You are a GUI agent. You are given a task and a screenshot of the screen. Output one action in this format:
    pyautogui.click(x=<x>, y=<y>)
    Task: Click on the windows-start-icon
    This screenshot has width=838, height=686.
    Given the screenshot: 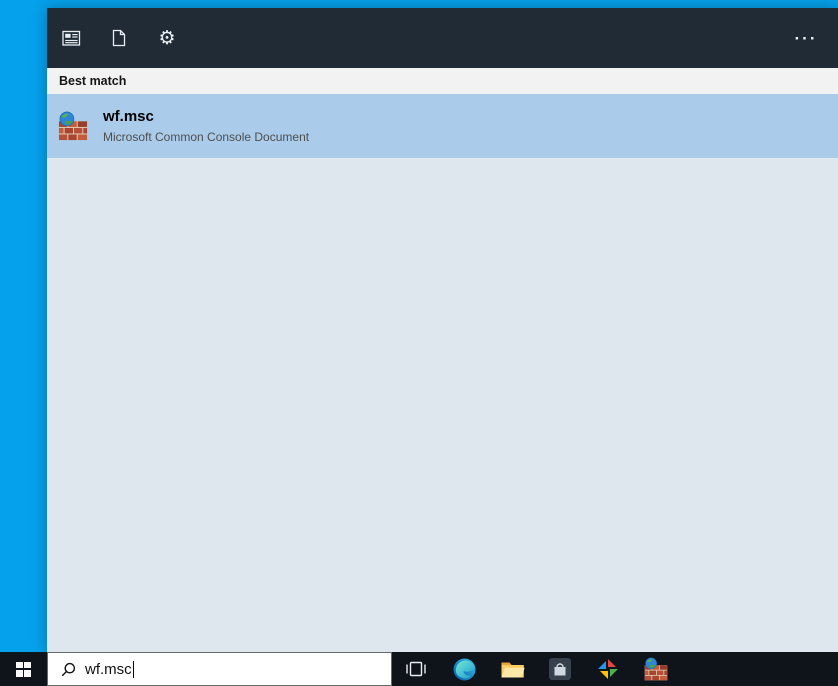 What is the action you would take?
    pyautogui.click(x=23, y=669)
    